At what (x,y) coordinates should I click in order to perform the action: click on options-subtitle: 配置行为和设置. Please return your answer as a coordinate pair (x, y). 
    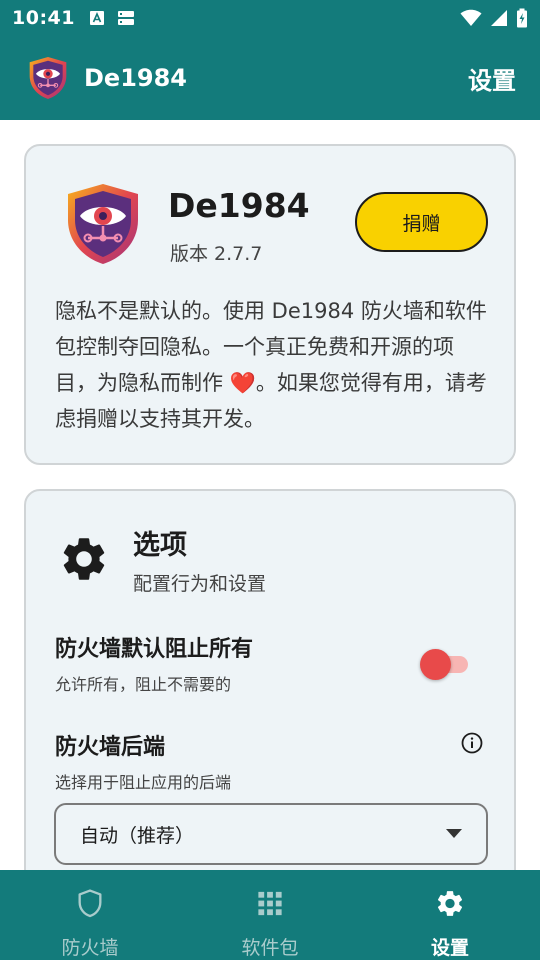
    Looking at the image, I should click on (200, 584).